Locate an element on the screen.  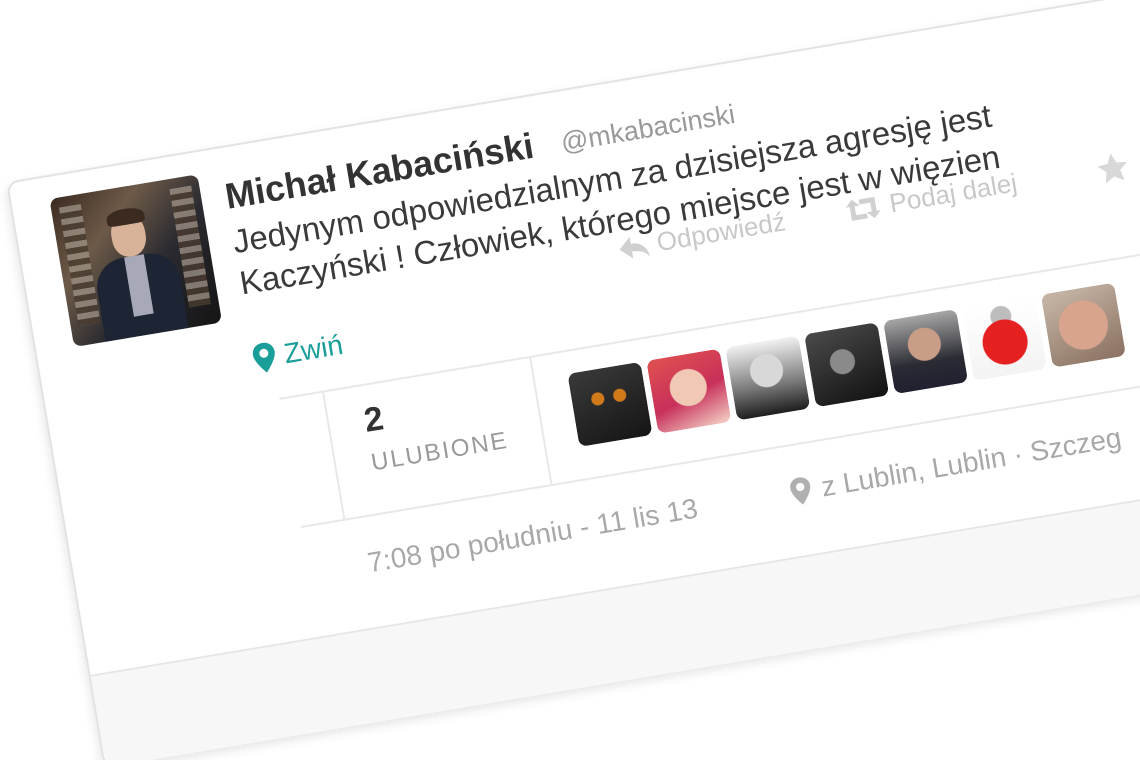
favorite-button is located at coordinates (1112, 168).